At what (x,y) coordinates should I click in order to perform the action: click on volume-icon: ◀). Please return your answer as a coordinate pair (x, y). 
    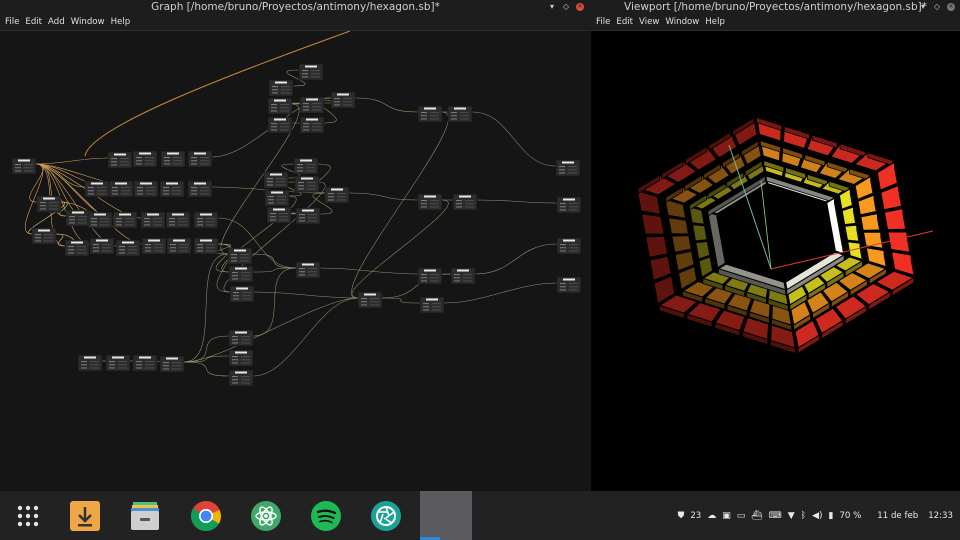
    Looking at the image, I should click on (817, 516).